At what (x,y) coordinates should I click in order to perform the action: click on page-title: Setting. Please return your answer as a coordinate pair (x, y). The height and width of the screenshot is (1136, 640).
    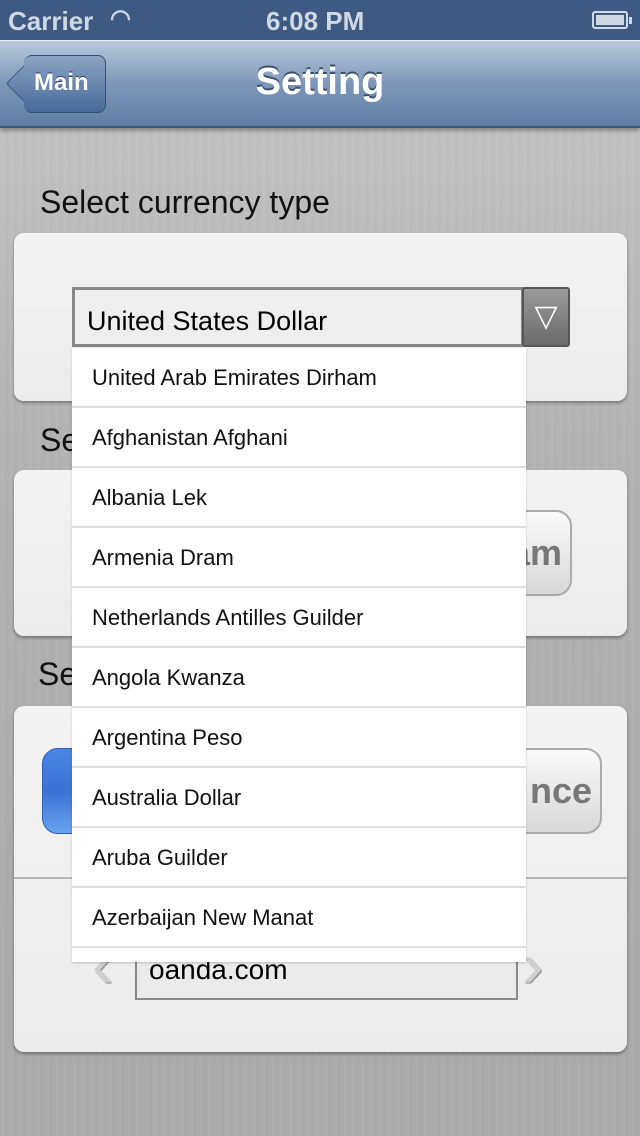
    Looking at the image, I should click on (320, 82).